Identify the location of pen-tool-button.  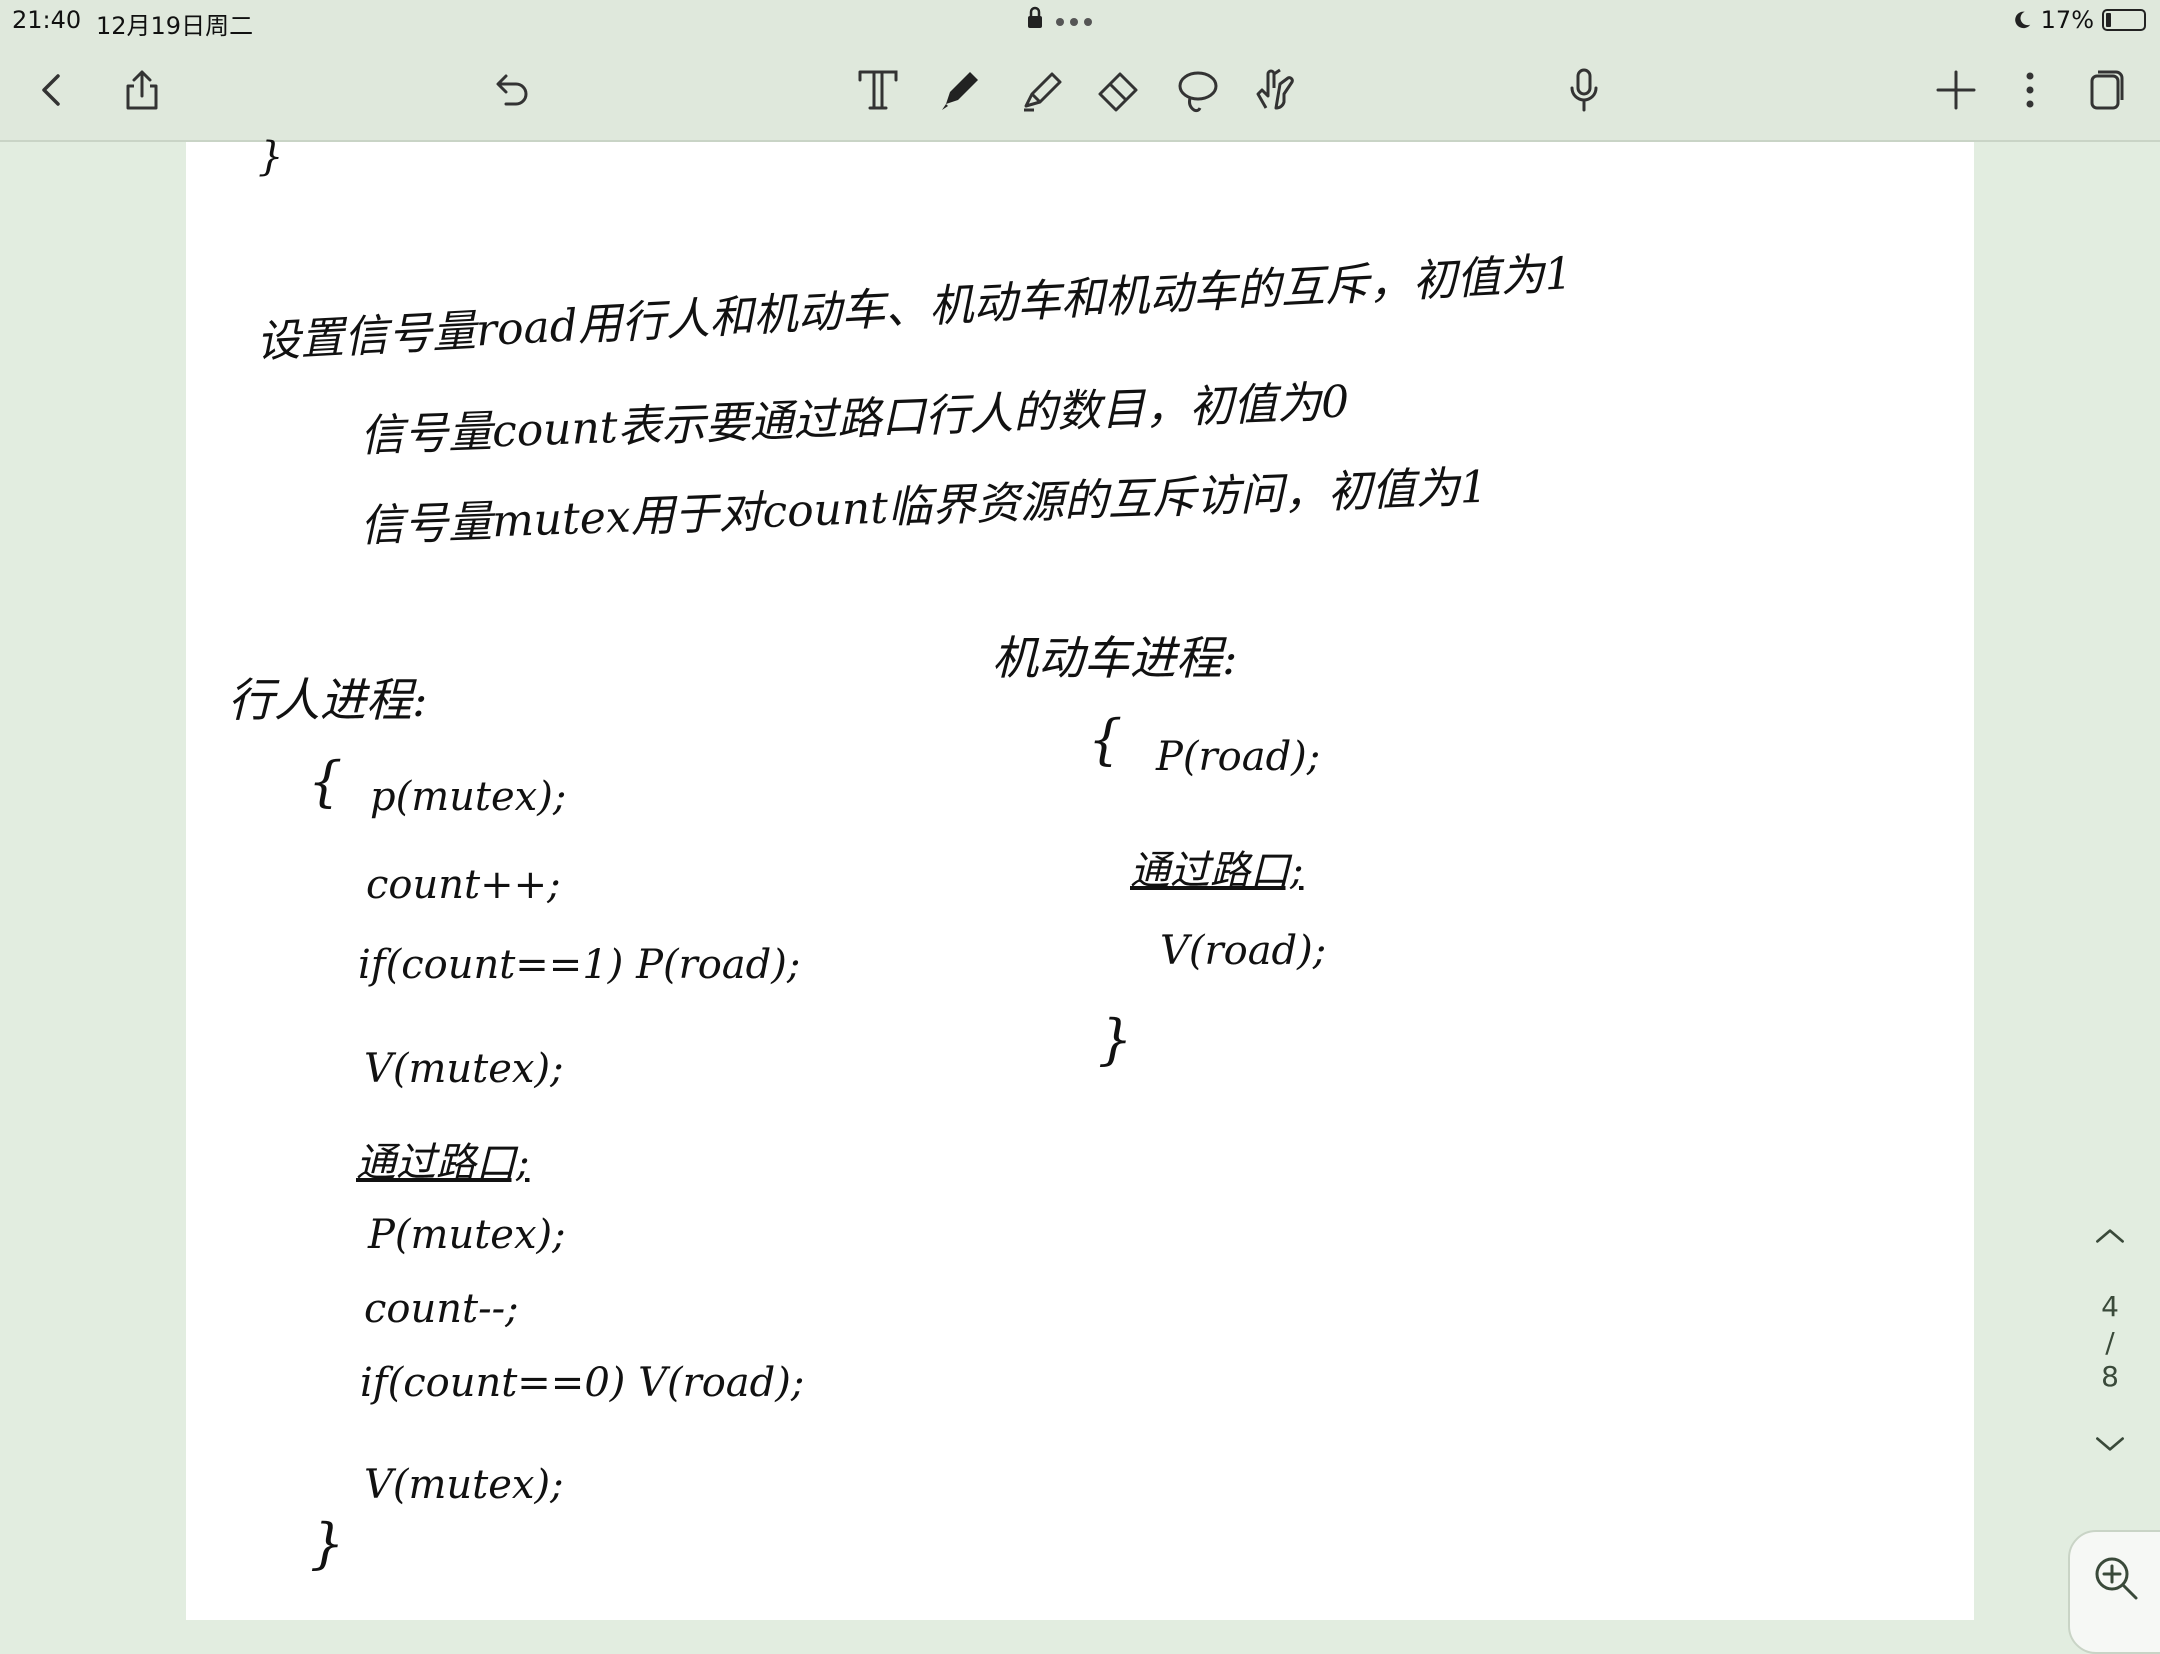
(960, 90).